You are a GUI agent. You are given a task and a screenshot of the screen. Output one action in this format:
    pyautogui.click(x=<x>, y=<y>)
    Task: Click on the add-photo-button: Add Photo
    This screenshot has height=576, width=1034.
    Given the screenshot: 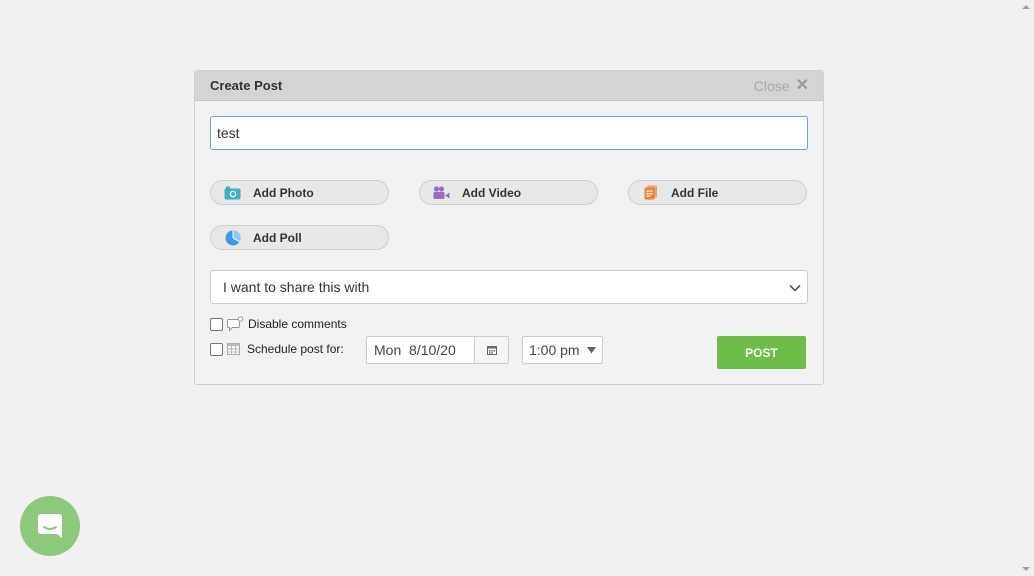 What is the action you would take?
    pyautogui.click(x=299, y=192)
    